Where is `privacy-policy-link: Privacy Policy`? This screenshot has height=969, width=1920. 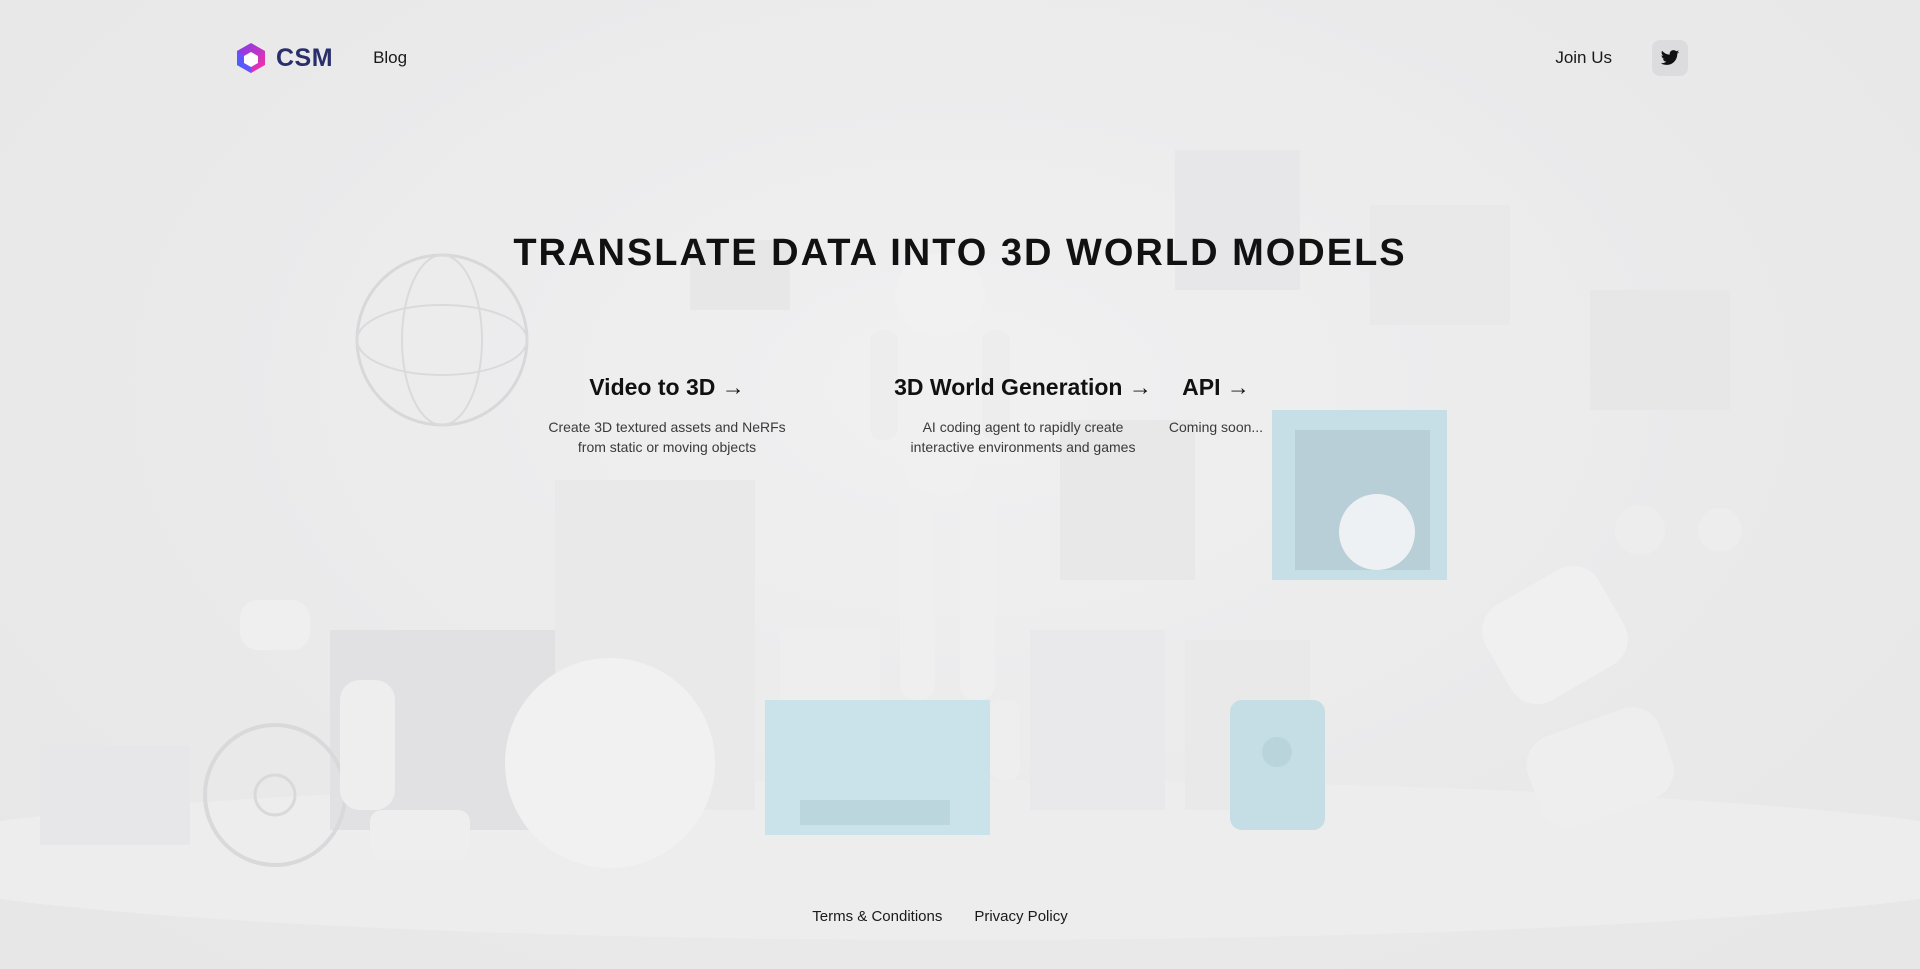
privacy-policy-link: Privacy Policy is located at coordinates (1020, 916).